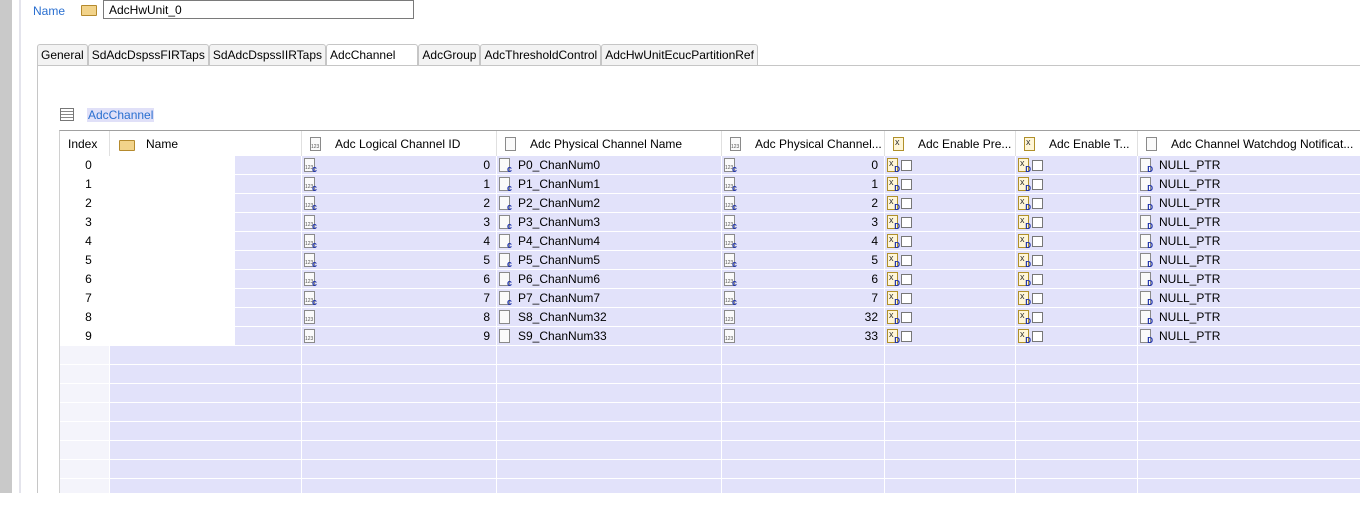 The height and width of the screenshot is (520, 1360). What do you see at coordinates (679, 54) in the screenshot?
I see `tab-adchwunitecucpartitionref: AdcHwUnitEcucPartitionRef` at bounding box center [679, 54].